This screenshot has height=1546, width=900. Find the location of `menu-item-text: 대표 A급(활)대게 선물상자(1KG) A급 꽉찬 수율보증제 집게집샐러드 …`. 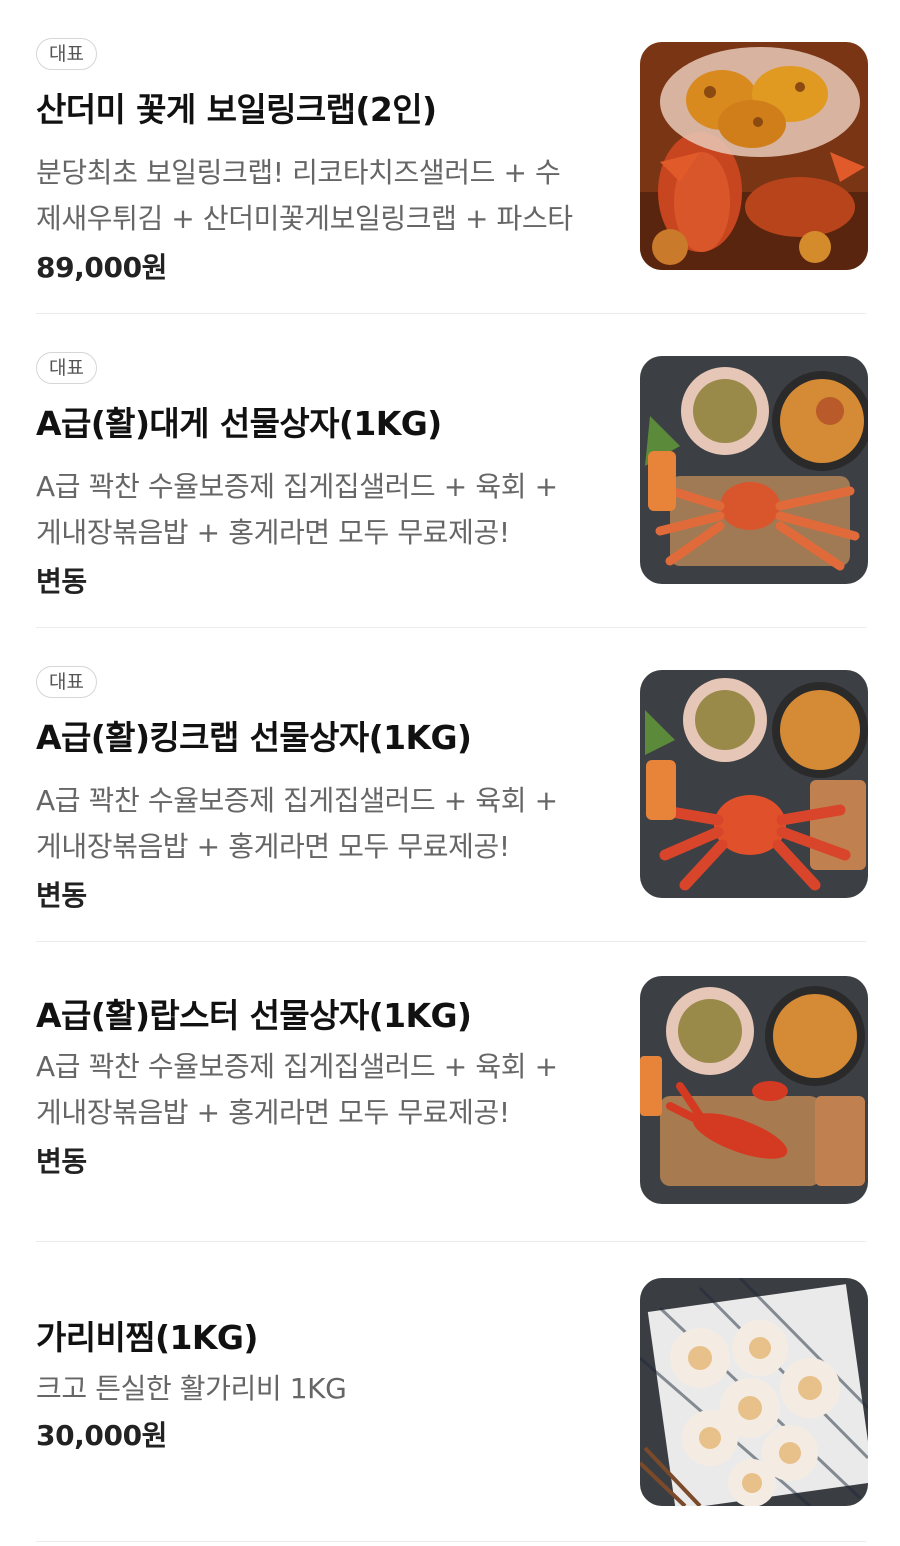

menu-item-text: 대표 A급(활)대게 선물상자(1KG) A급 꽉찬 수율보증제 집게집샐러드 … is located at coordinates (326, 477).